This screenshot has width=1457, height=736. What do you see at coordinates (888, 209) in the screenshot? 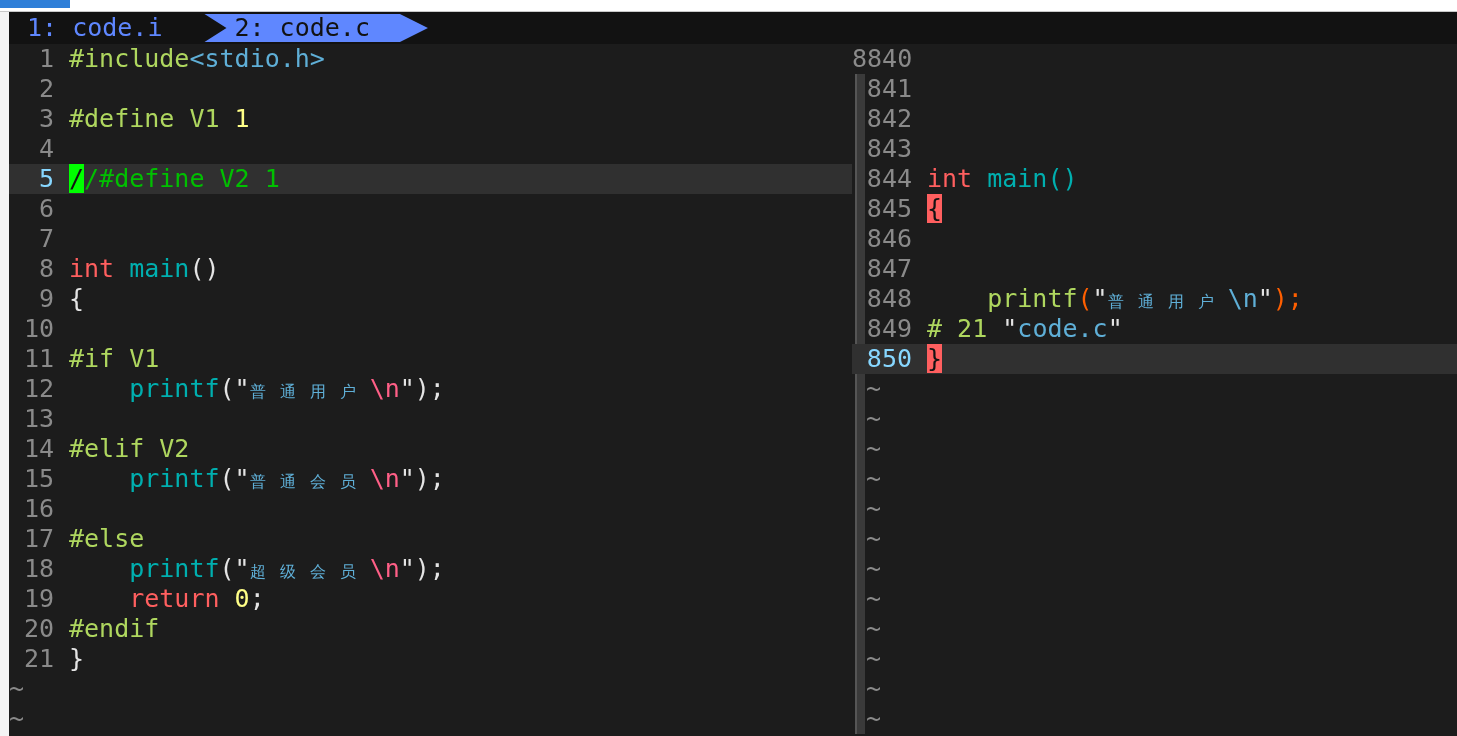
I see `line-number: 845` at bounding box center [888, 209].